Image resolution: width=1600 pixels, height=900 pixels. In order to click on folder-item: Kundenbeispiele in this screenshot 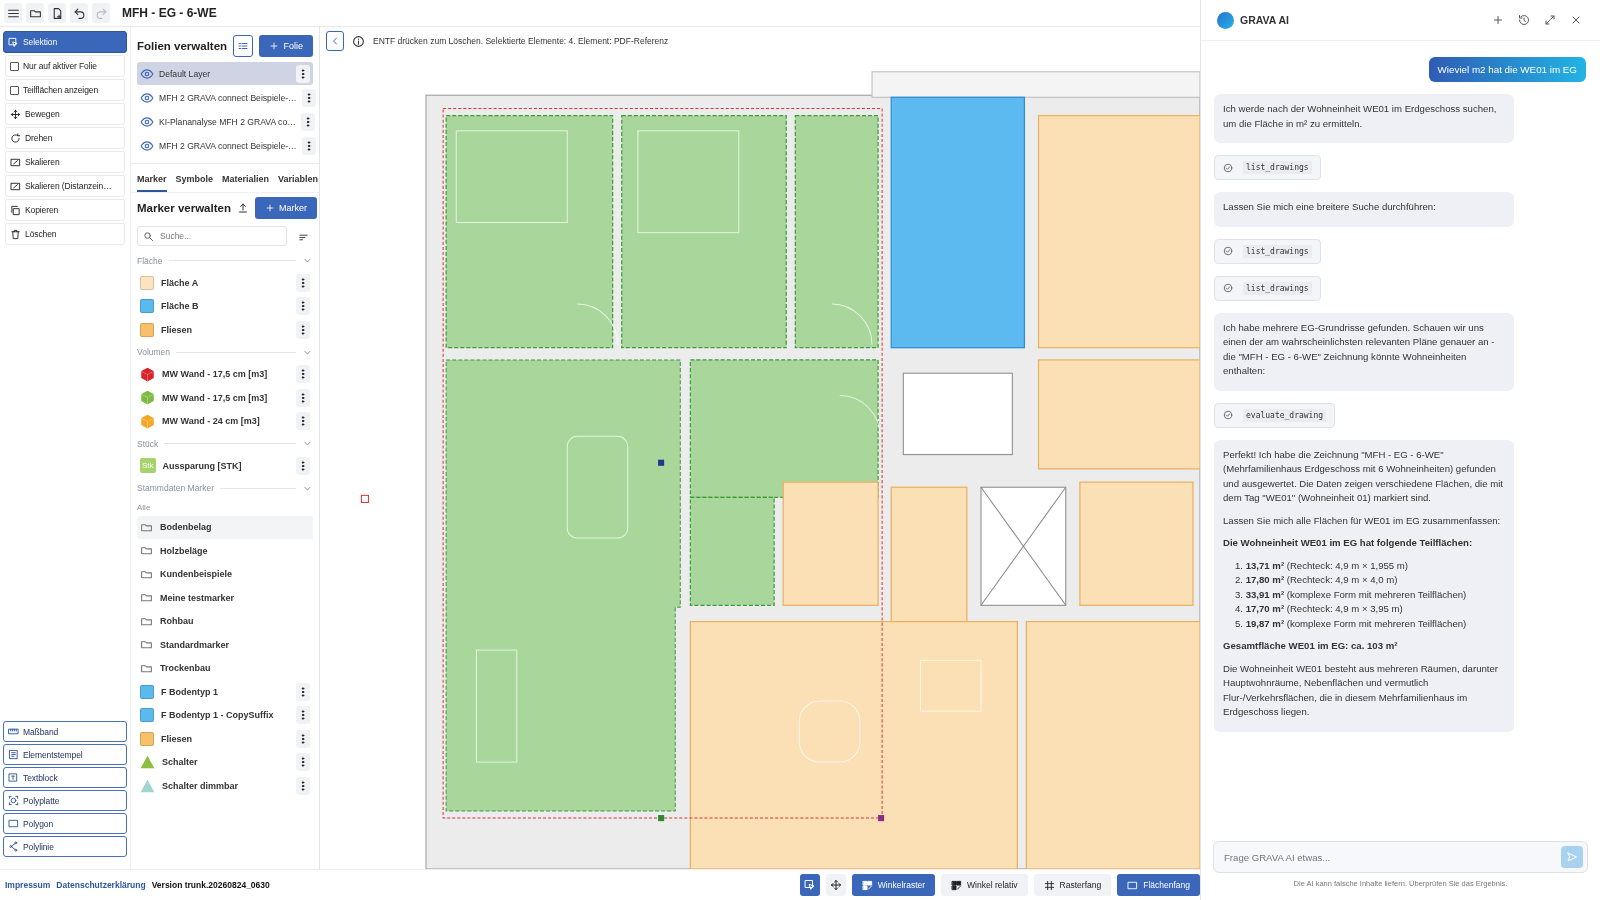, I will do `click(225, 574)`.